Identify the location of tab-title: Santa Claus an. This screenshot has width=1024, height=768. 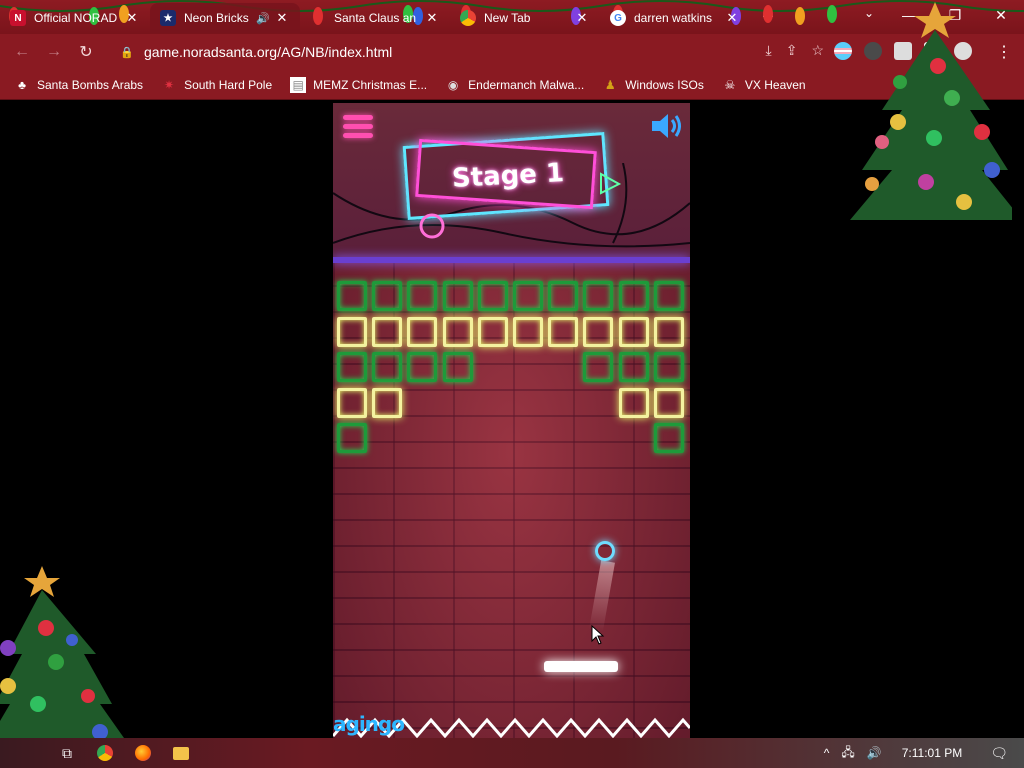
(375, 18).